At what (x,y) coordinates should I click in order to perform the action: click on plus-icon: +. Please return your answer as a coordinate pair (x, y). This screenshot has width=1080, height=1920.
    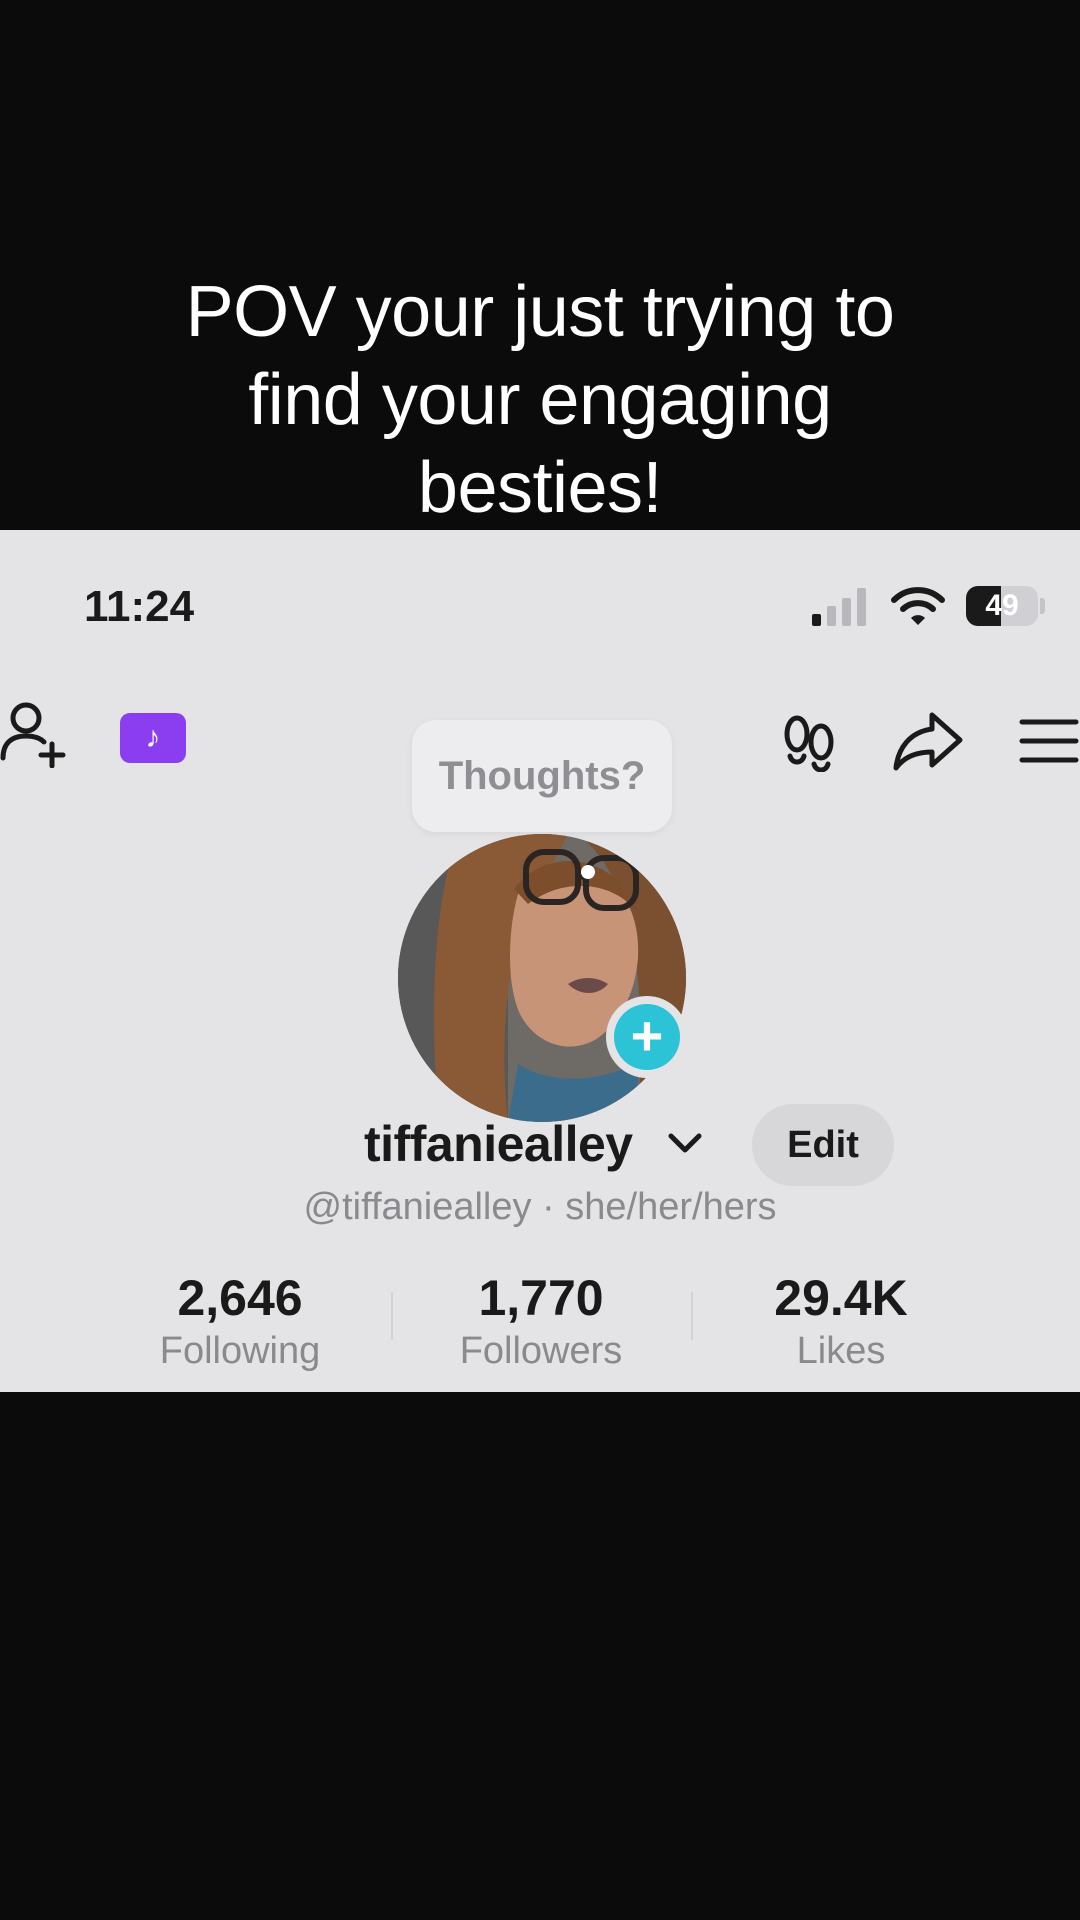
    Looking at the image, I should click on (647, 1037).